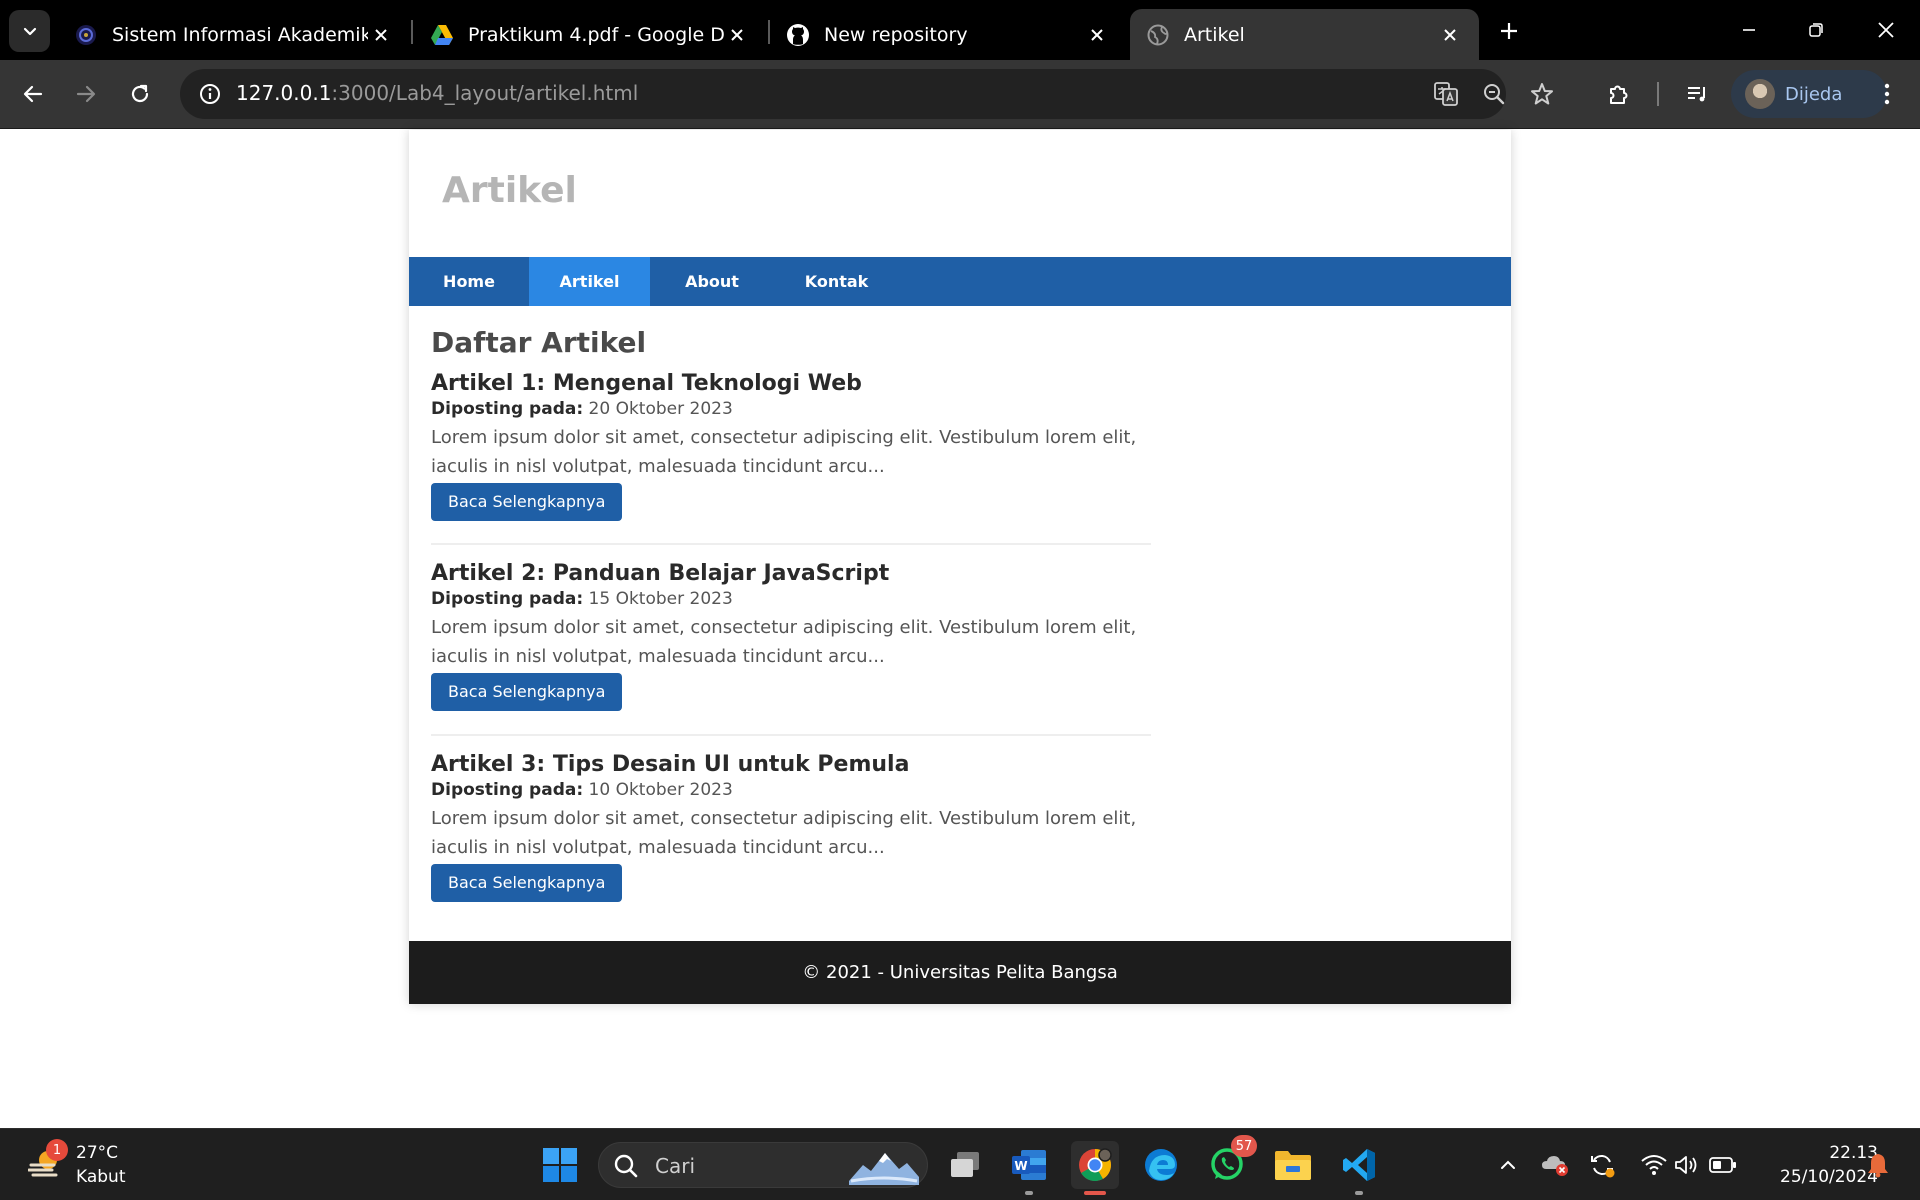 The image size is (1920, 1200). Describe the element at coordinates (97, 1153) in the screenshot. I see `weather-temperature: 27°C` at that location.